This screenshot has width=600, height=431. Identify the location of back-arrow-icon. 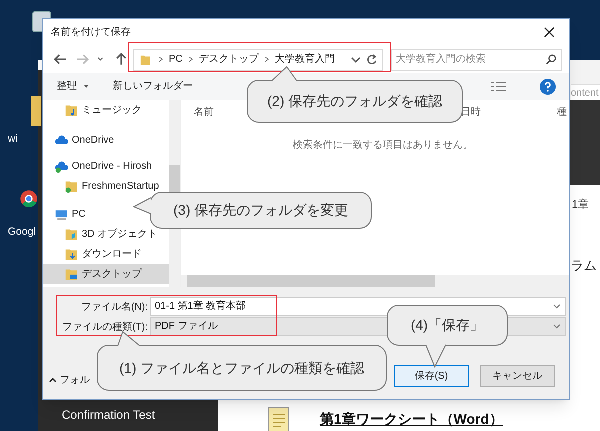
(59, 59).